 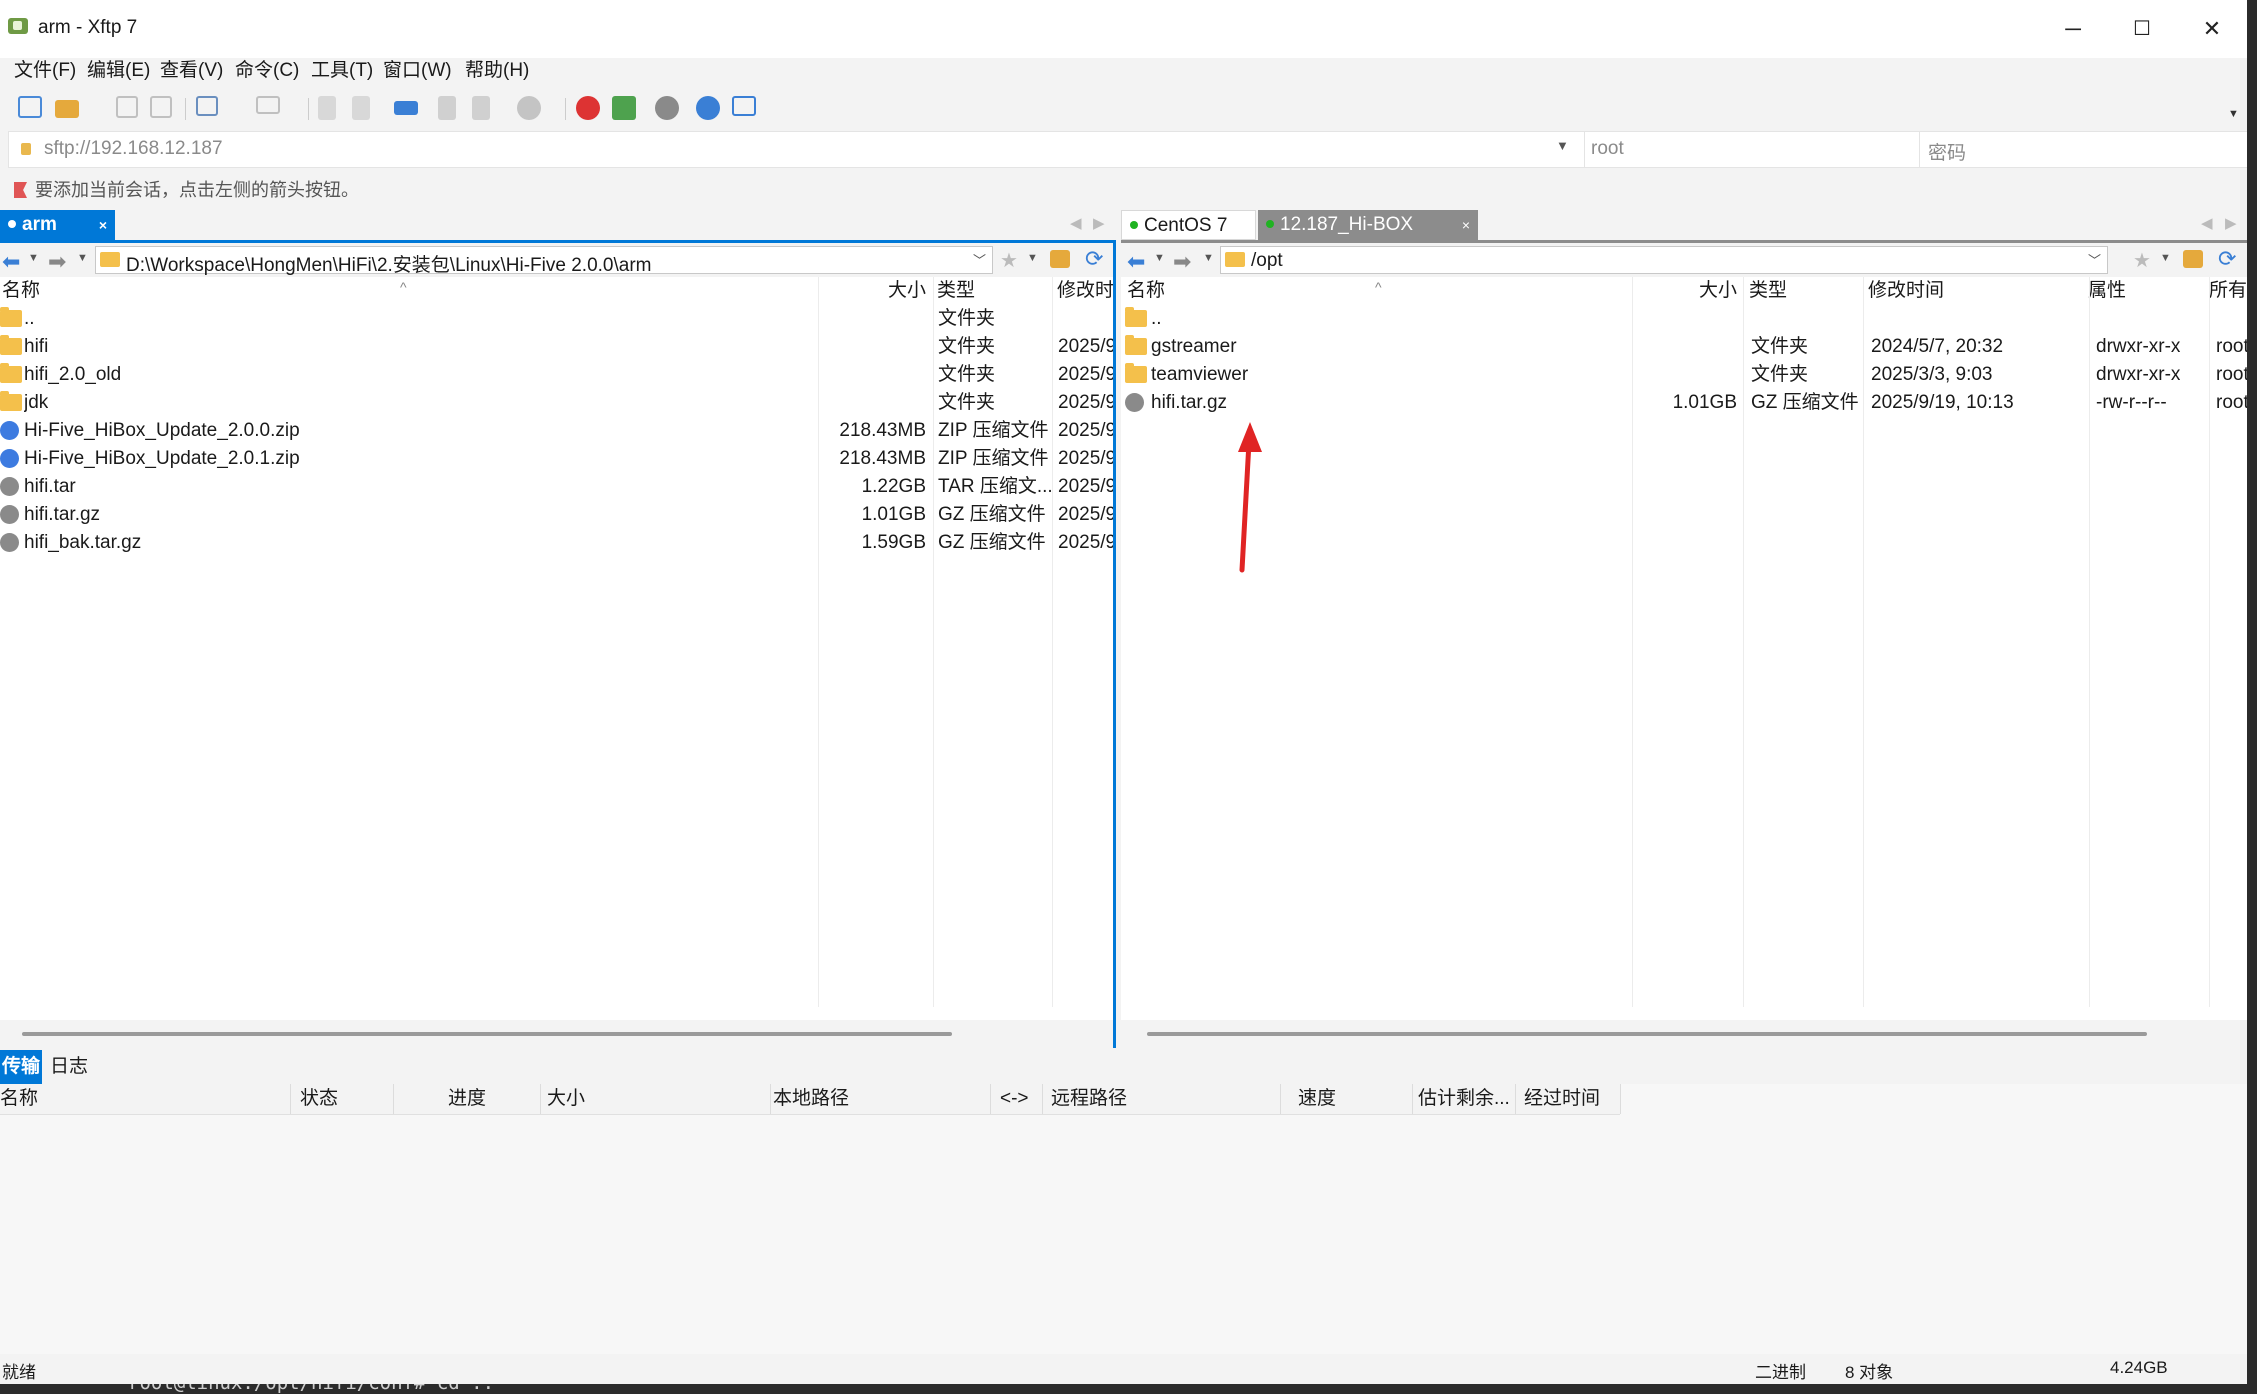 I want to click on table-row: hifi_2.0_old 文件夹 2025/9, so click(x=558, y=375).